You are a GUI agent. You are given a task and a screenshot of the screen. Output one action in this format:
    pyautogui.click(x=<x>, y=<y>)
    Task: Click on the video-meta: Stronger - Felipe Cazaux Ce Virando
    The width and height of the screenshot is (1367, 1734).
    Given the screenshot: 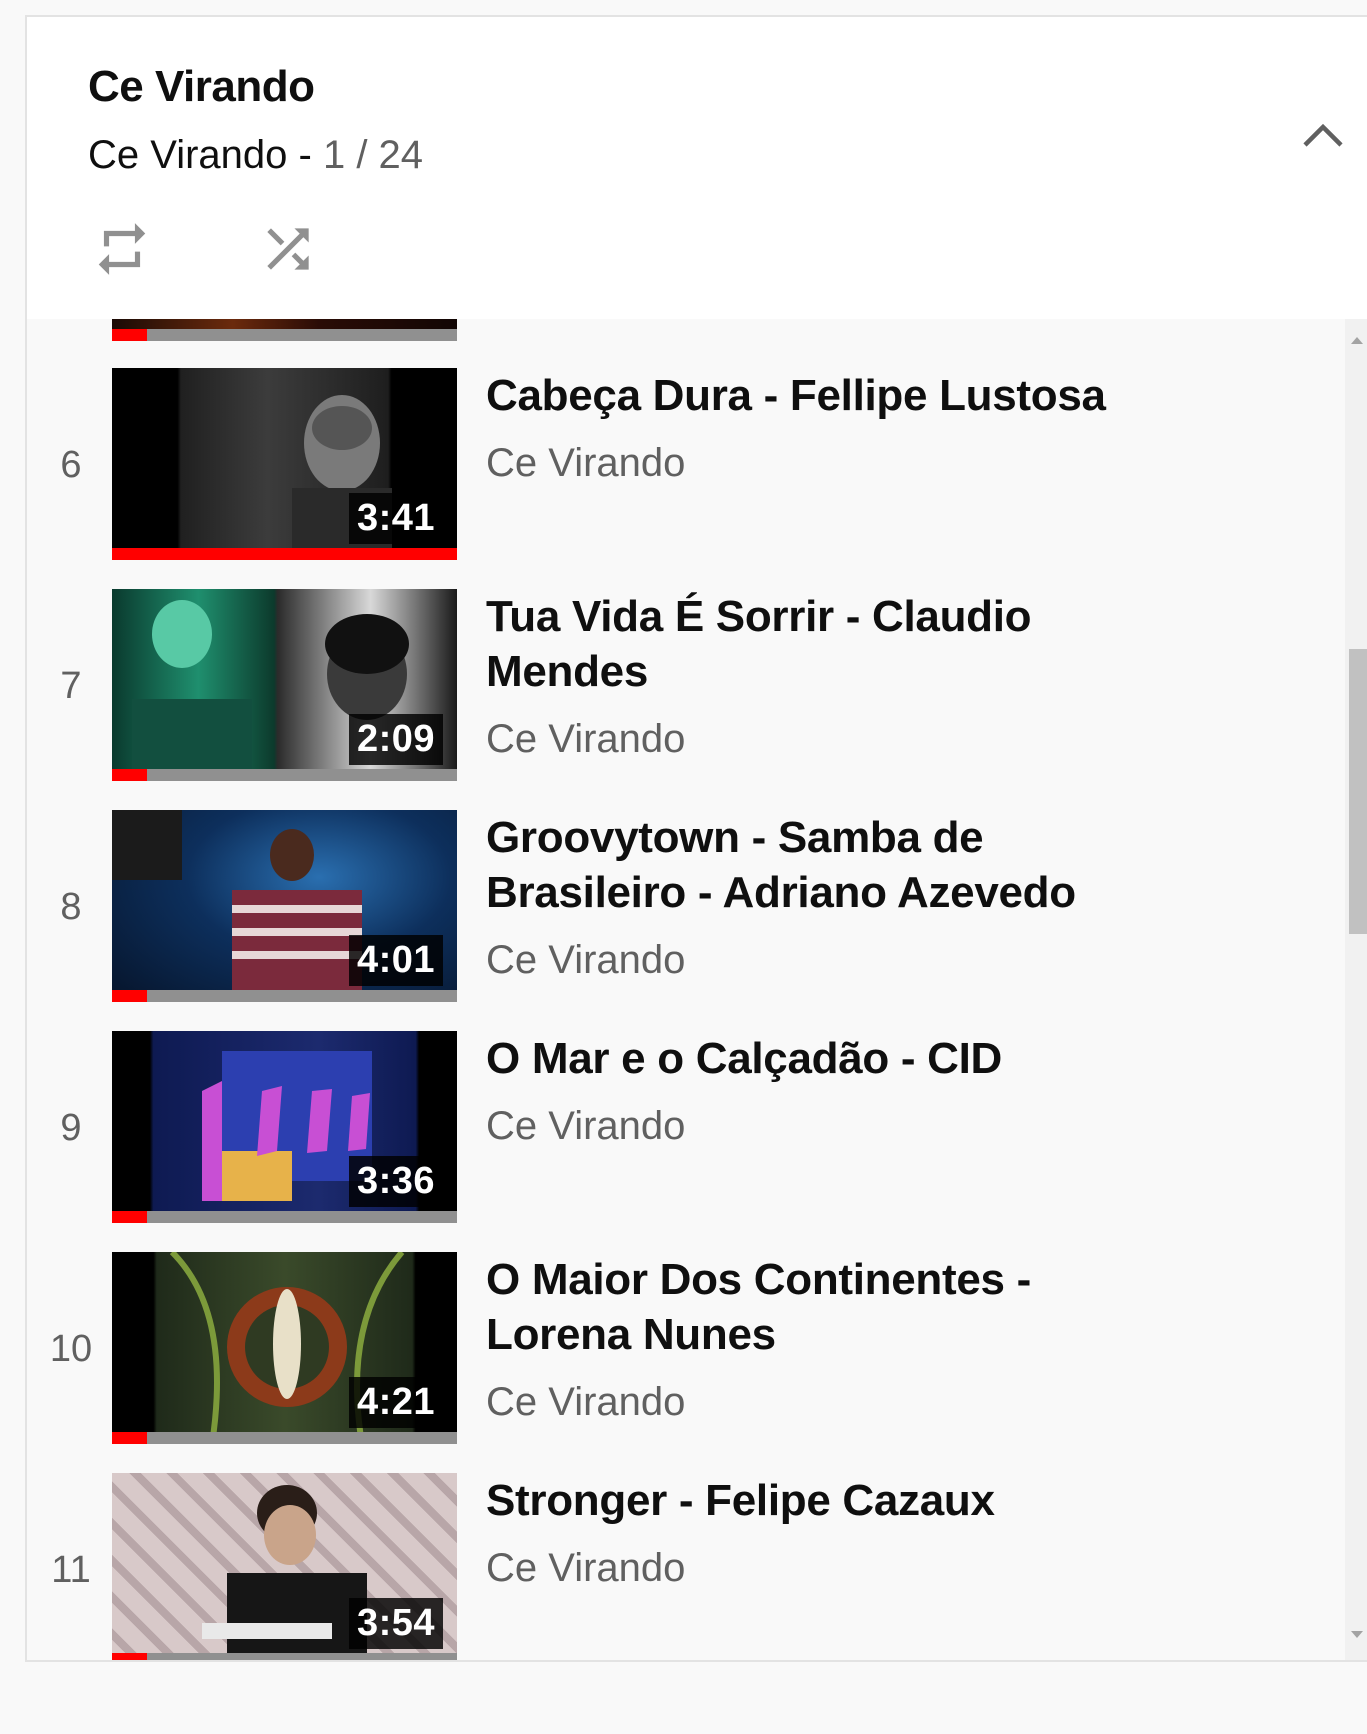 What is the action you would take?
    pyautogui.click(x=826, y=1532)
    